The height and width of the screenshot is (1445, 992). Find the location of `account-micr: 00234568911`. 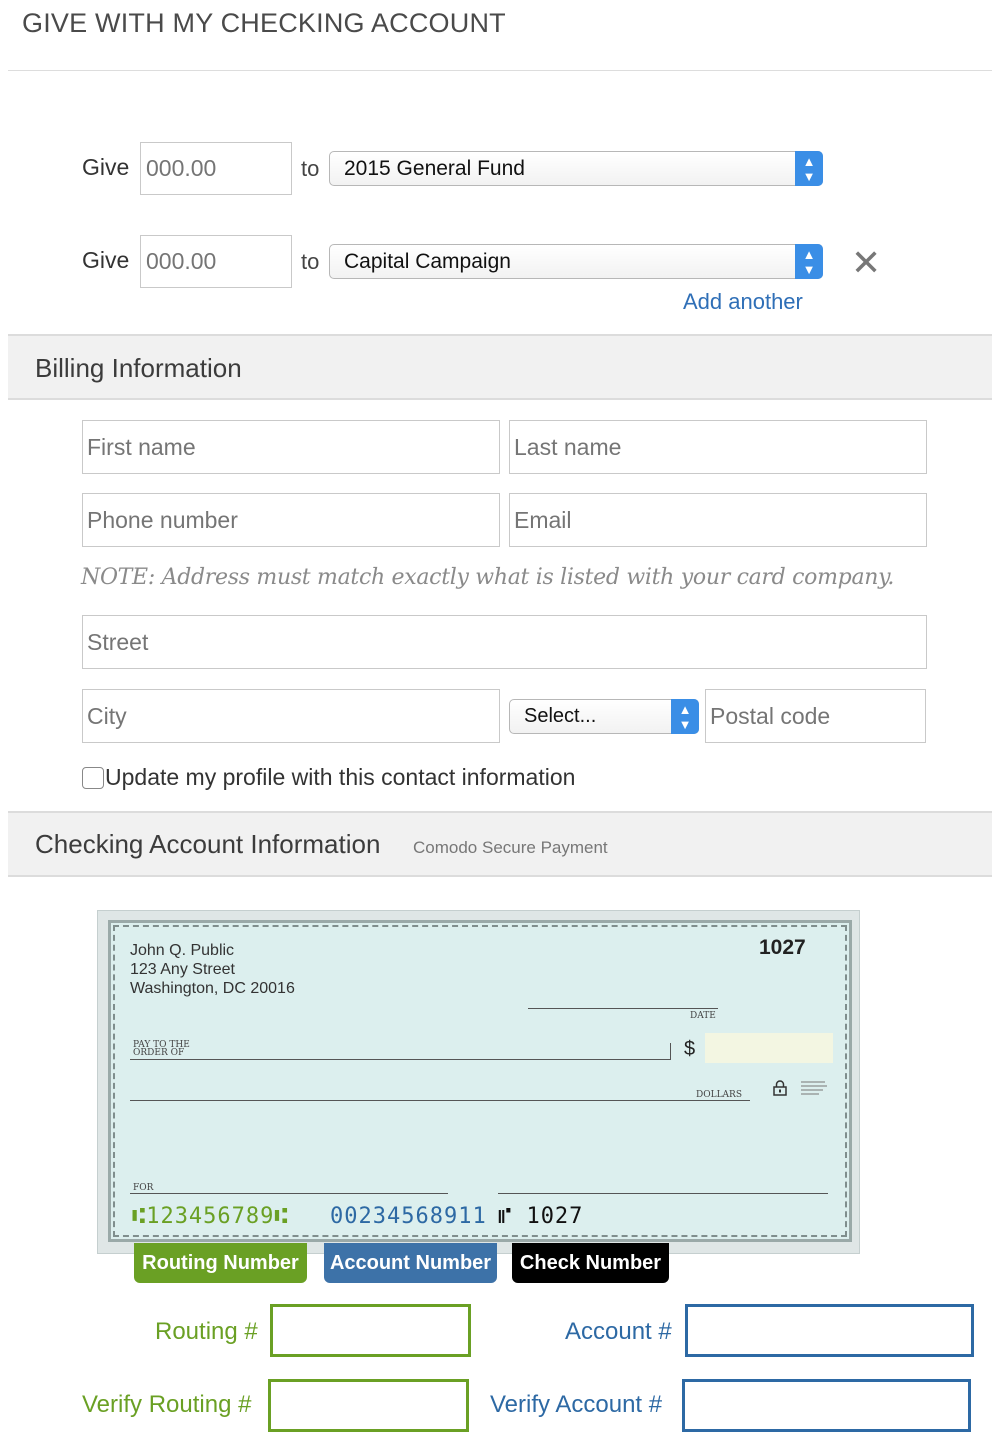

account-micr: 00234568911 is located at coordinates (408, 1216).